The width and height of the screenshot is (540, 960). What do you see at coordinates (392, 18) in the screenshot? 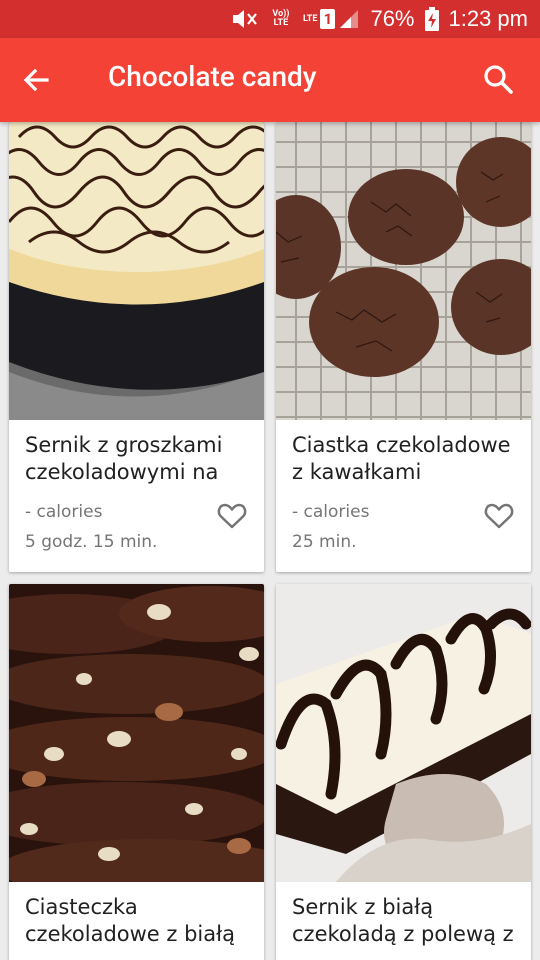
I see `battery-percent: 76%` at bounding box center [392, 18].